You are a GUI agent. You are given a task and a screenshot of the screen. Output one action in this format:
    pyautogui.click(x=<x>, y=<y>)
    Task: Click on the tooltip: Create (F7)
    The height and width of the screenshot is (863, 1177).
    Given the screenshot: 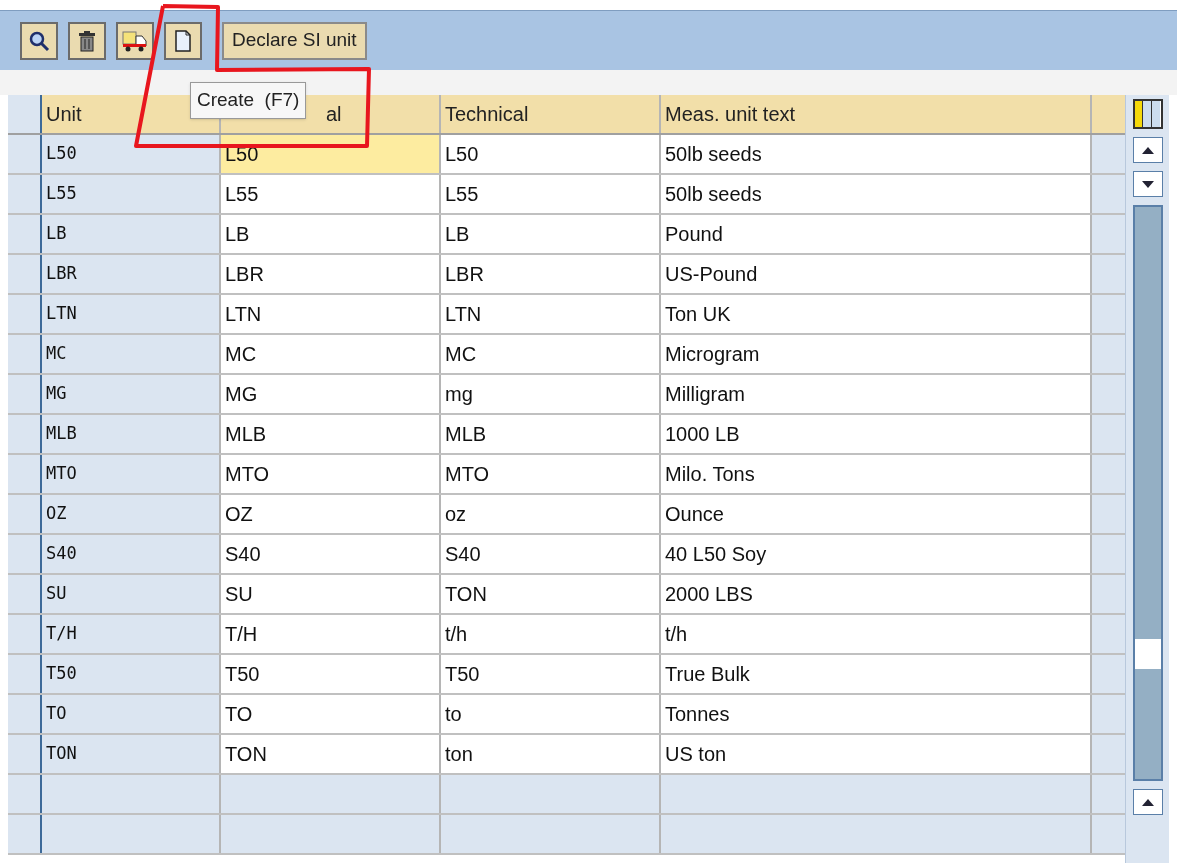 What is the action you would take?
    pyautogui.click(x=248, y=100)
    